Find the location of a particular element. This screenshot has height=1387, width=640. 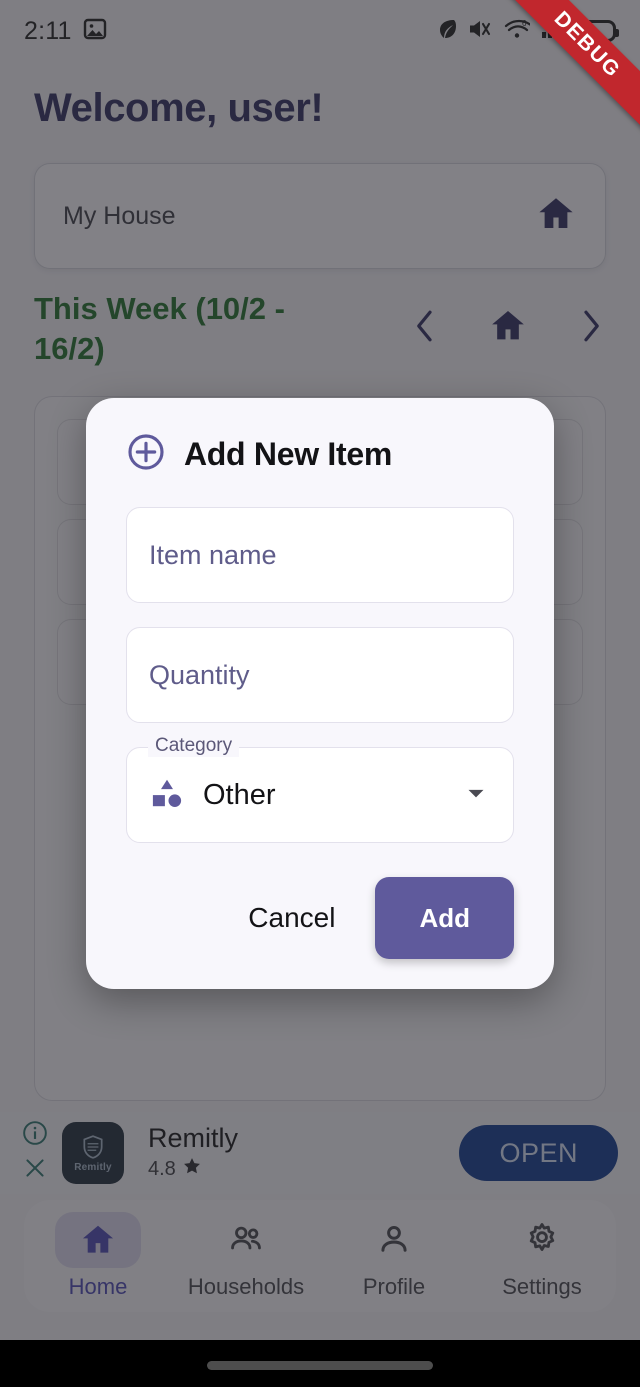

dialog-header: Add New Item is located at coordinates (320, 454).